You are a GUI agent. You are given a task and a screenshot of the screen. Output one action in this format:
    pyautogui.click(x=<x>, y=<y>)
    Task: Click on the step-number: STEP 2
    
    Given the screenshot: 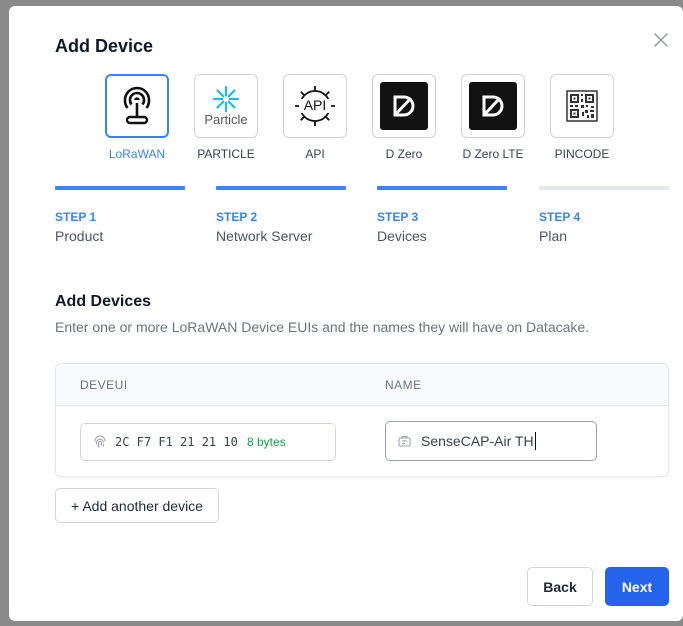 What is the action you would take?
    pyautogui.click(x=237, y=217)
    